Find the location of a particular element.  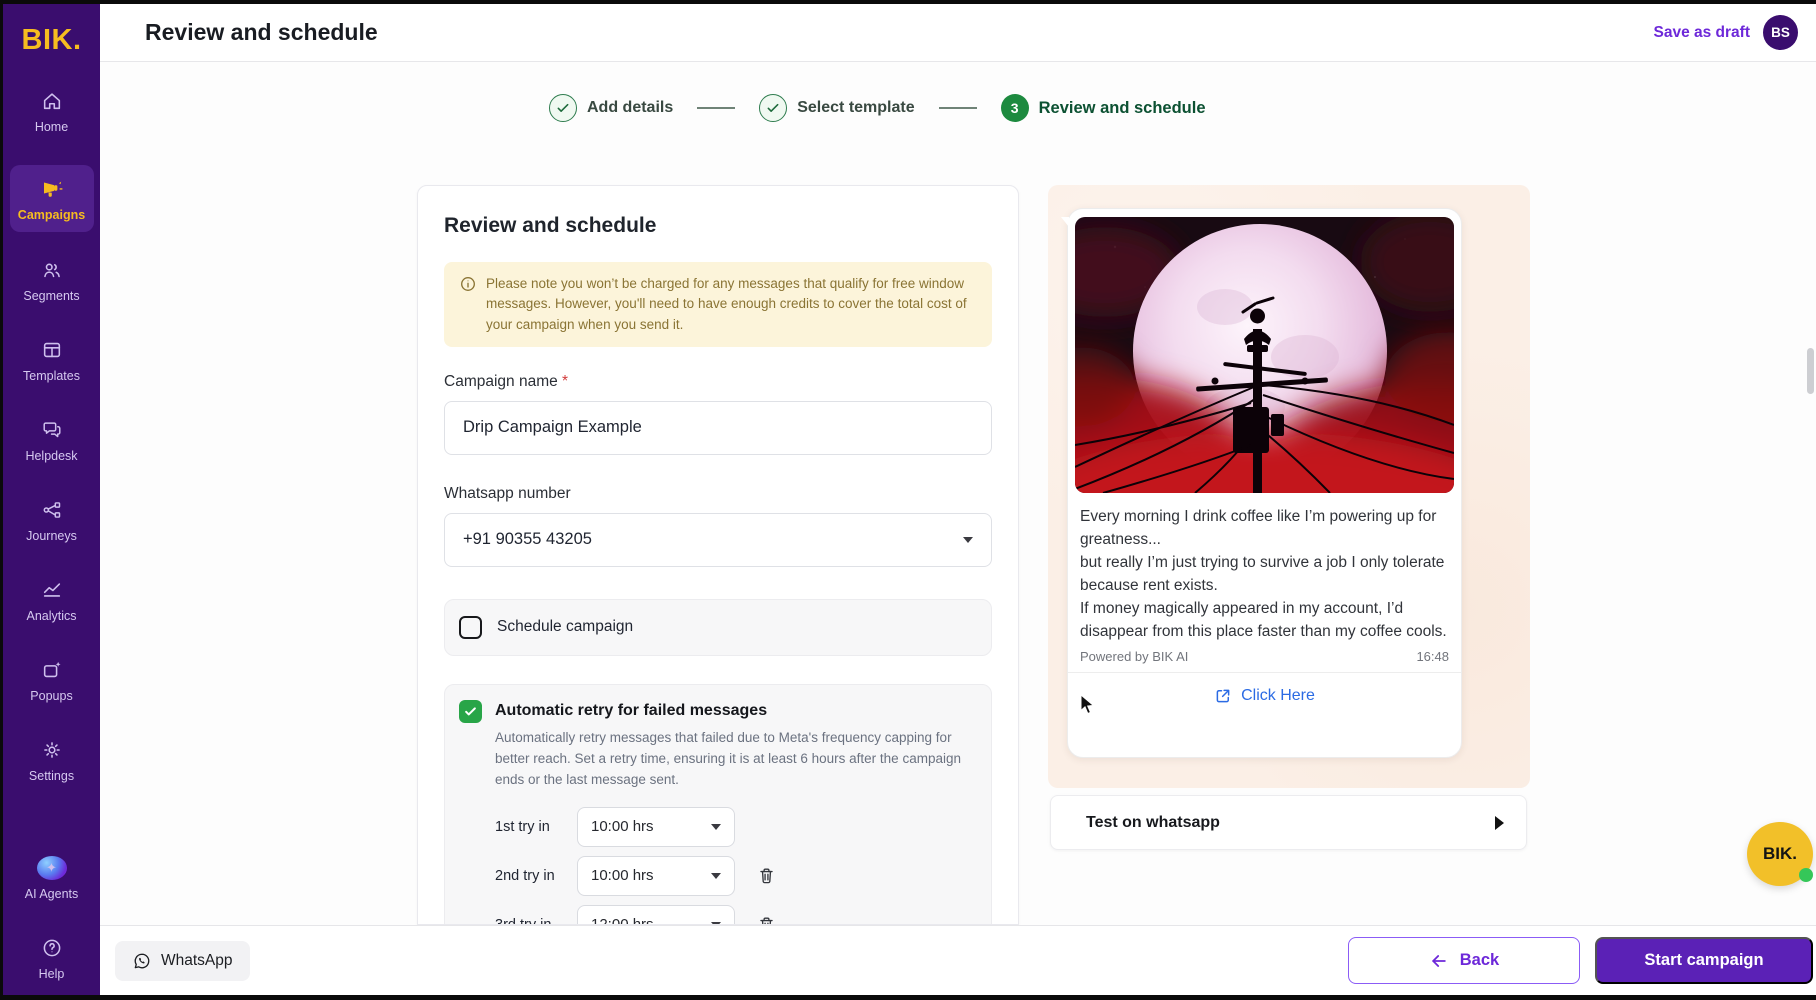

whatsapp-number-label: Whatsapp number is located at coordinates (507, 493).